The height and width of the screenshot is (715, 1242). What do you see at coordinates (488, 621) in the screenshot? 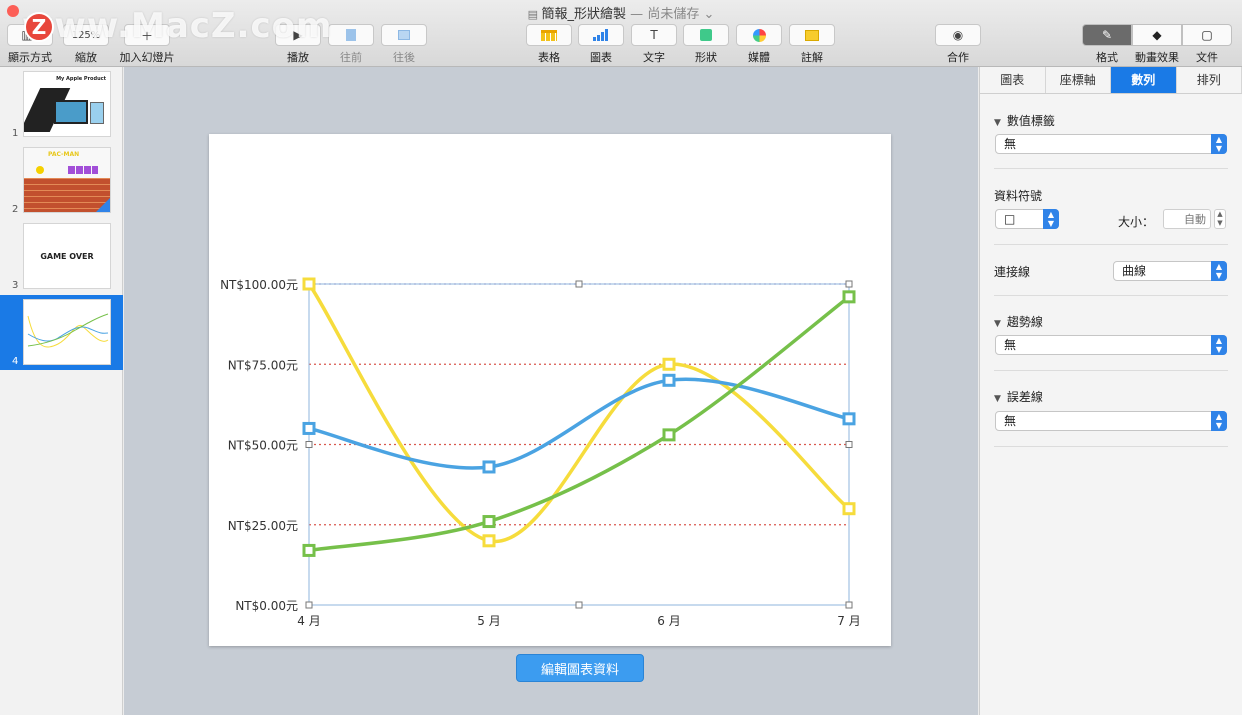
I see `x-tick-label: 5 月` at bounding box center [488, 621].